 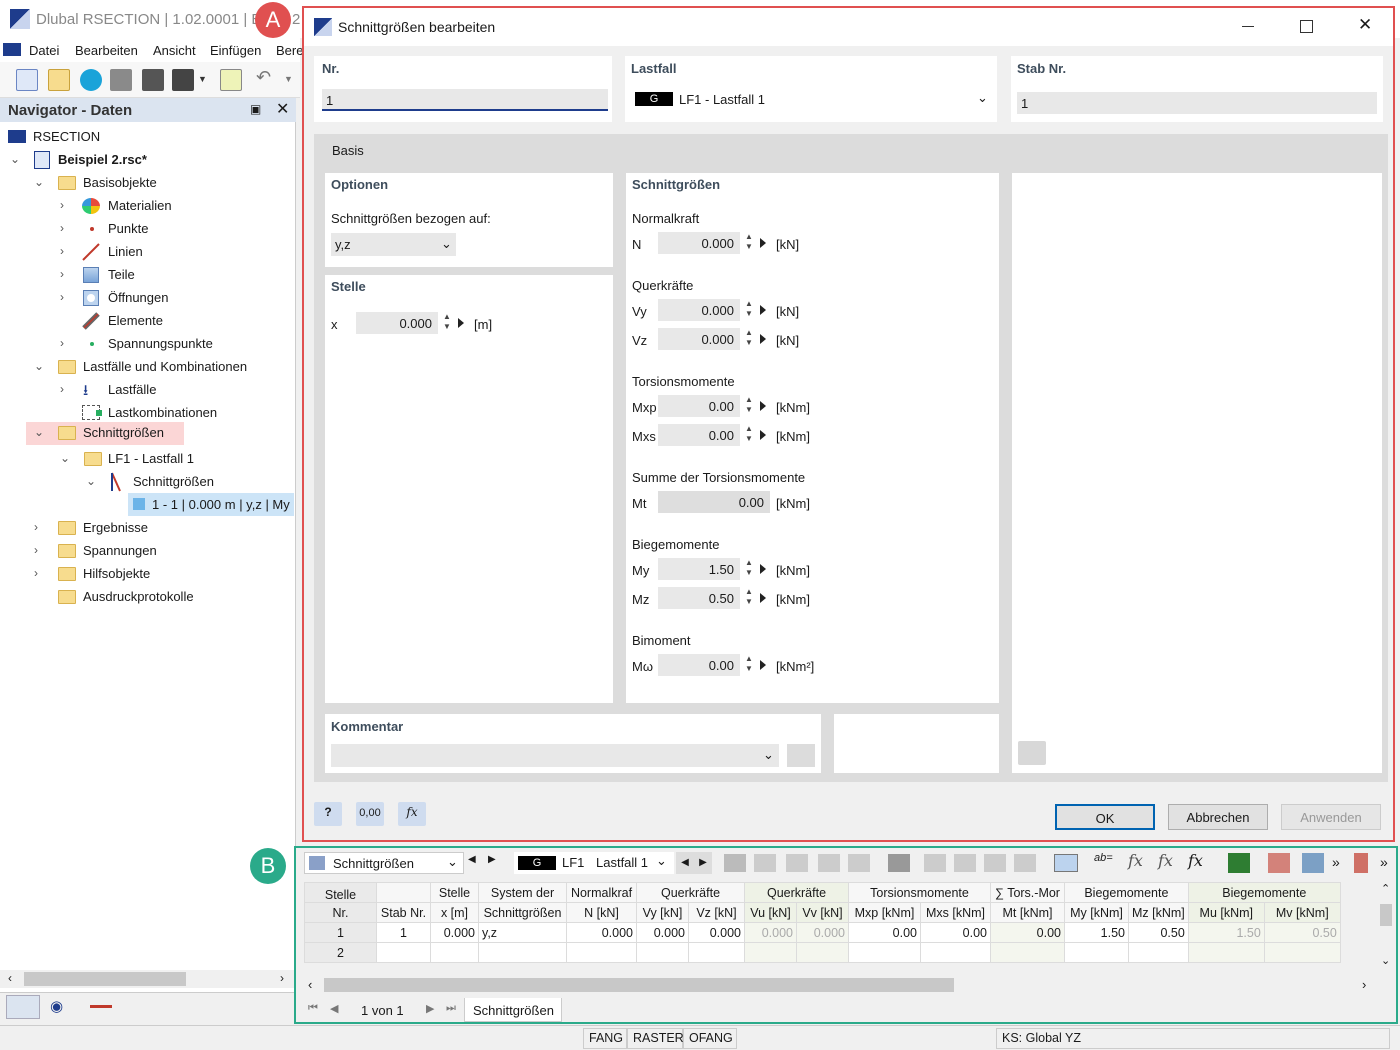 What do you see at coordinates (160, 528) in the screenshot?
I see `tree-ergebnisse: › Ergebnisse` at bounding box center [160, 528].